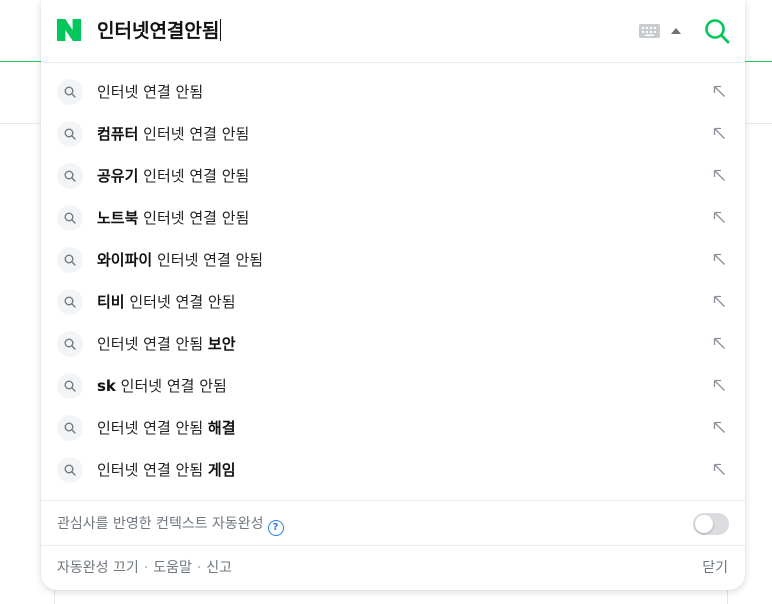 This screenshot has width=772, height=604. What do you see at coordinates (393, 176) in the screenshot?
I see `suggestion-item: 공유기 인터넷 연결 안됨` at bounding box center [393, 176].